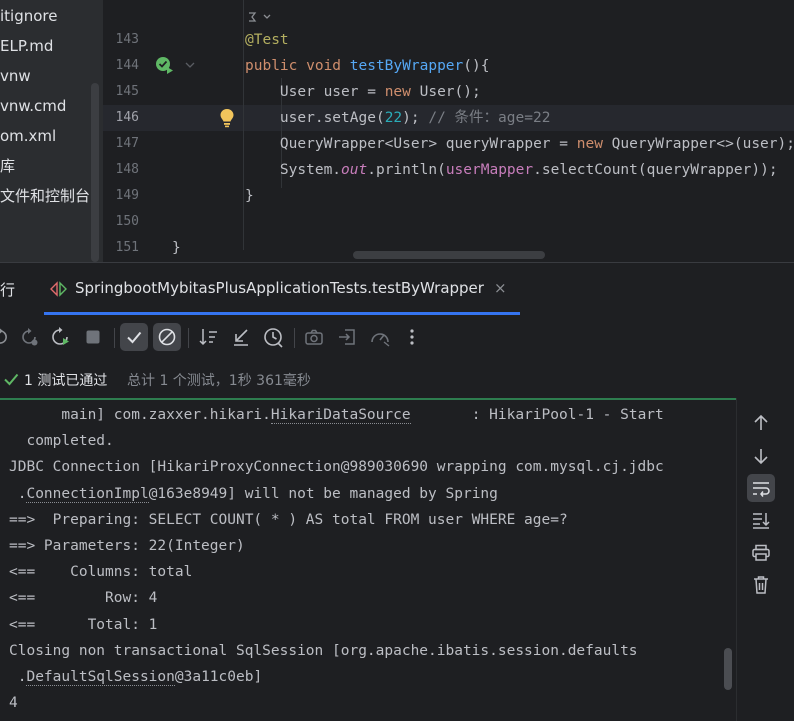  What do you see at coordinates (761, 488) in the screenshot?
I see `soft-wrap-icon` at bounding box center [761, 488].